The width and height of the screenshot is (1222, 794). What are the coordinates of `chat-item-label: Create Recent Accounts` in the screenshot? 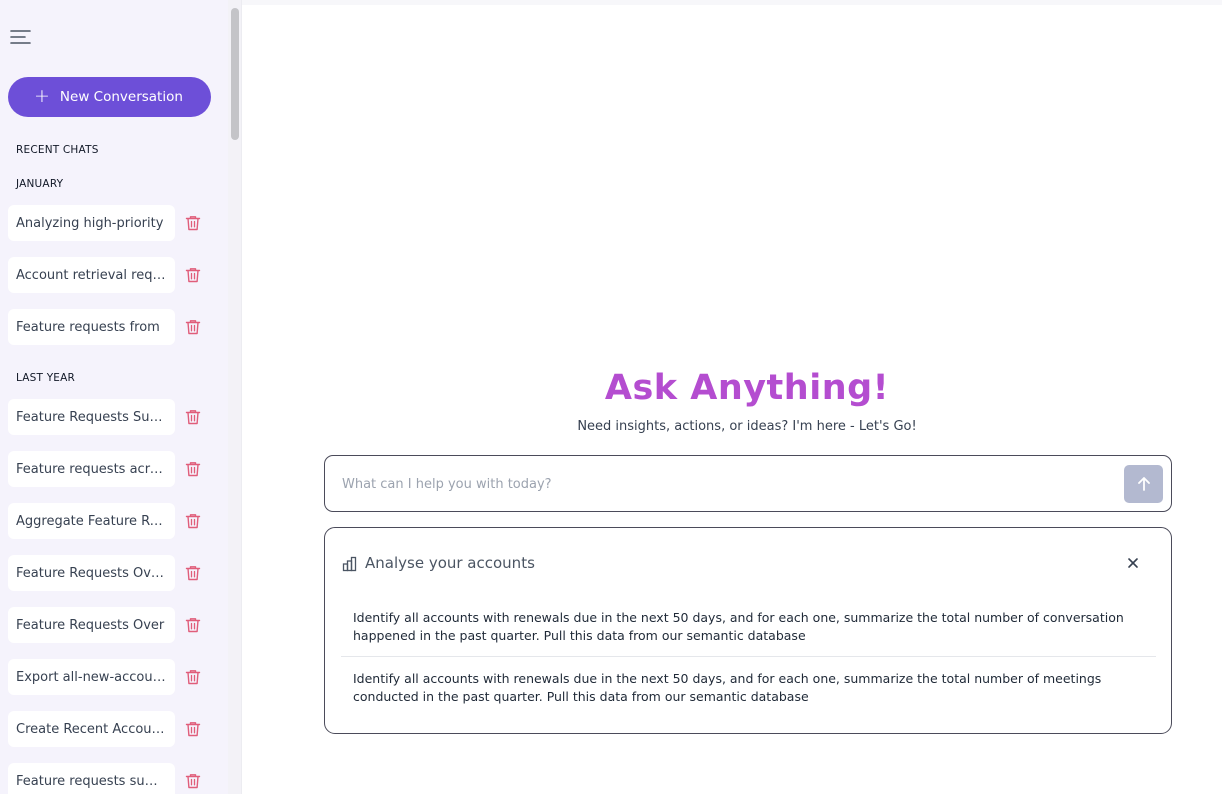 It's located at (91, 729).